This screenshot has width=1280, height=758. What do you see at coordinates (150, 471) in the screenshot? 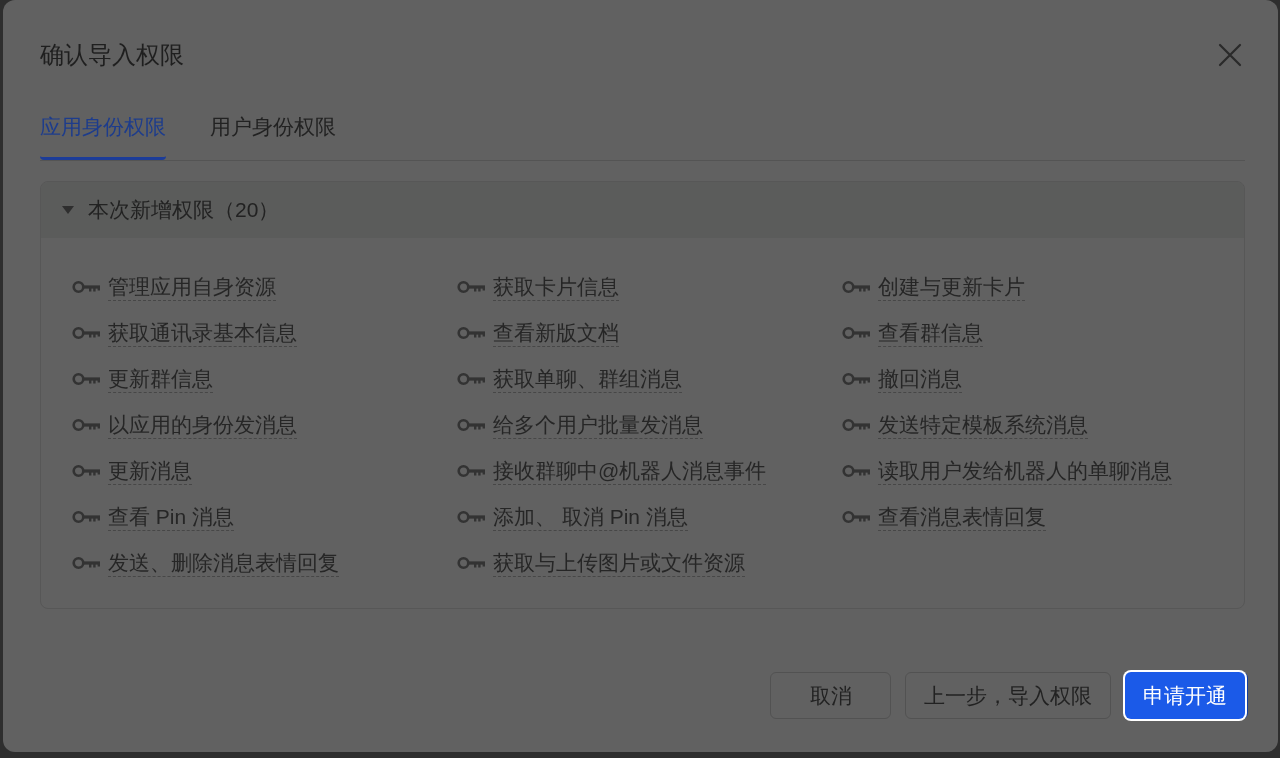
I see `permission-link: 更新消息` at bounding box center [150, 471].